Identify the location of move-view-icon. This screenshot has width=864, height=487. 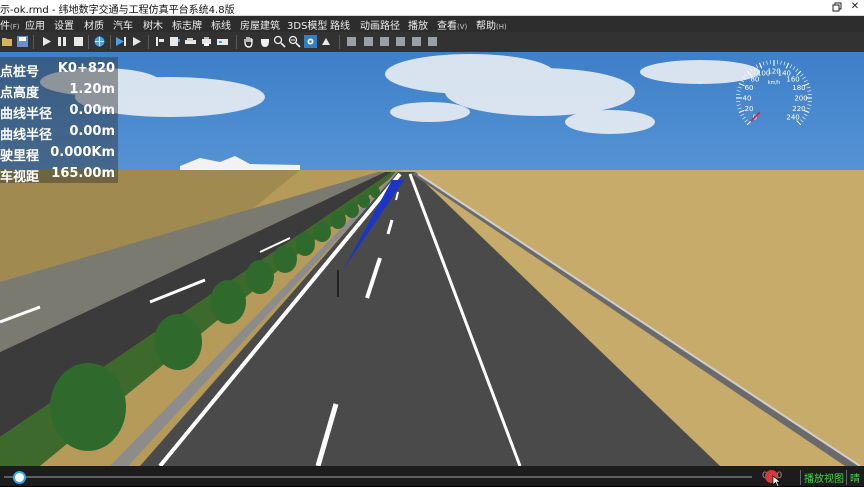
(326, 41).